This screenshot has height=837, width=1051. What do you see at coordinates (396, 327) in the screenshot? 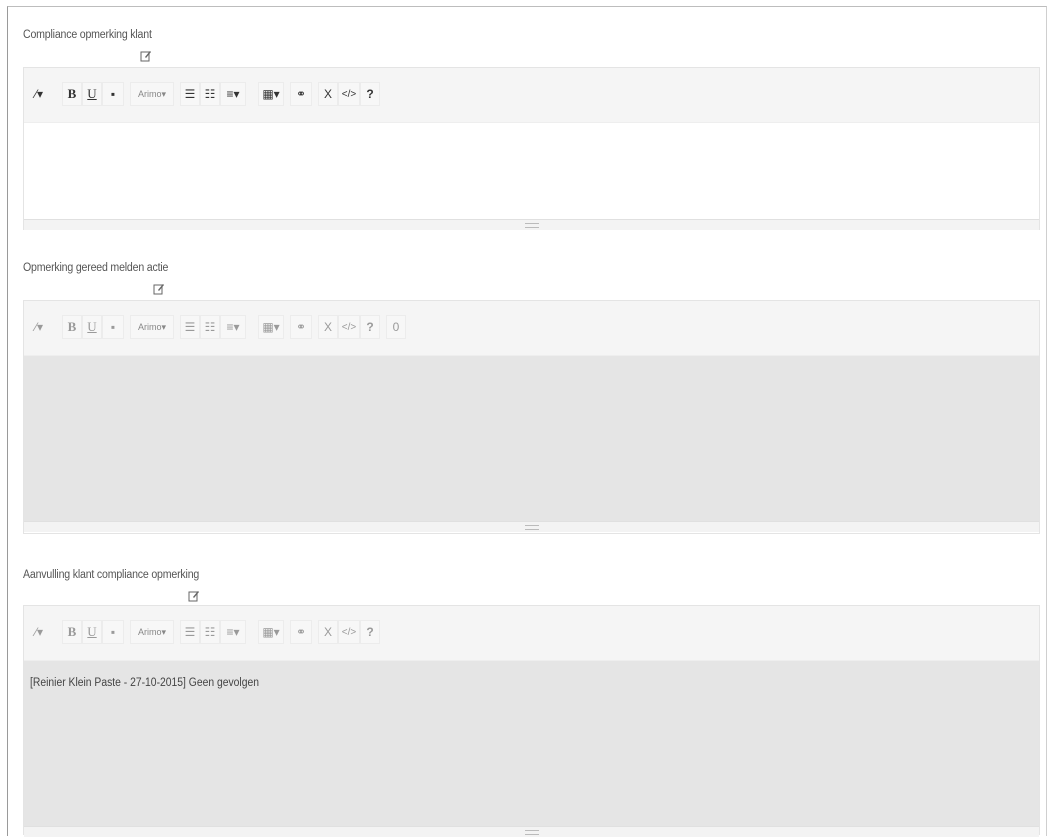
I see `extra-button: 0` at bounding box center [396, 327].